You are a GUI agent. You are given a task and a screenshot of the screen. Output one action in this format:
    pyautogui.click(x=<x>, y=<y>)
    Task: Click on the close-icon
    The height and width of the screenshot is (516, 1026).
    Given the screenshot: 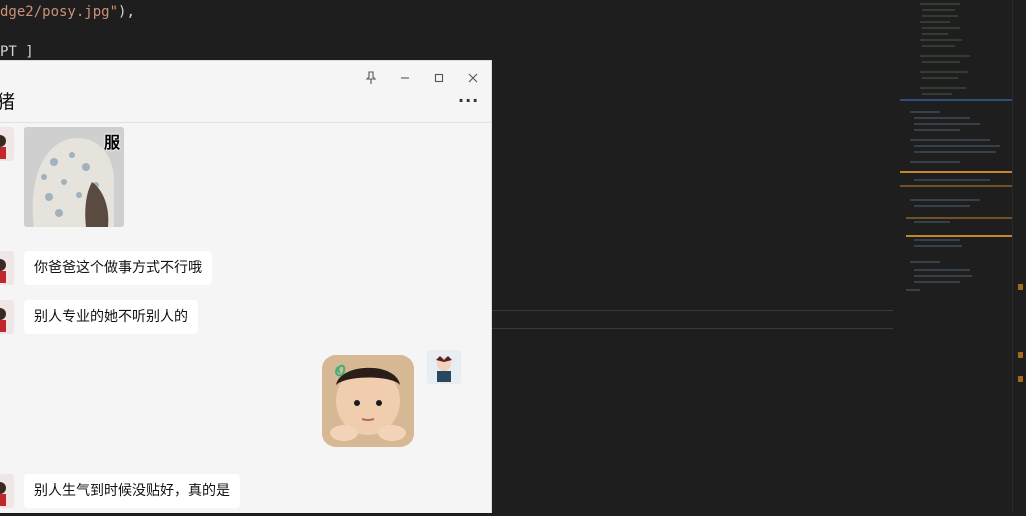 What is the action you would take?
    pyautogui.click(x=473, y=78)
    